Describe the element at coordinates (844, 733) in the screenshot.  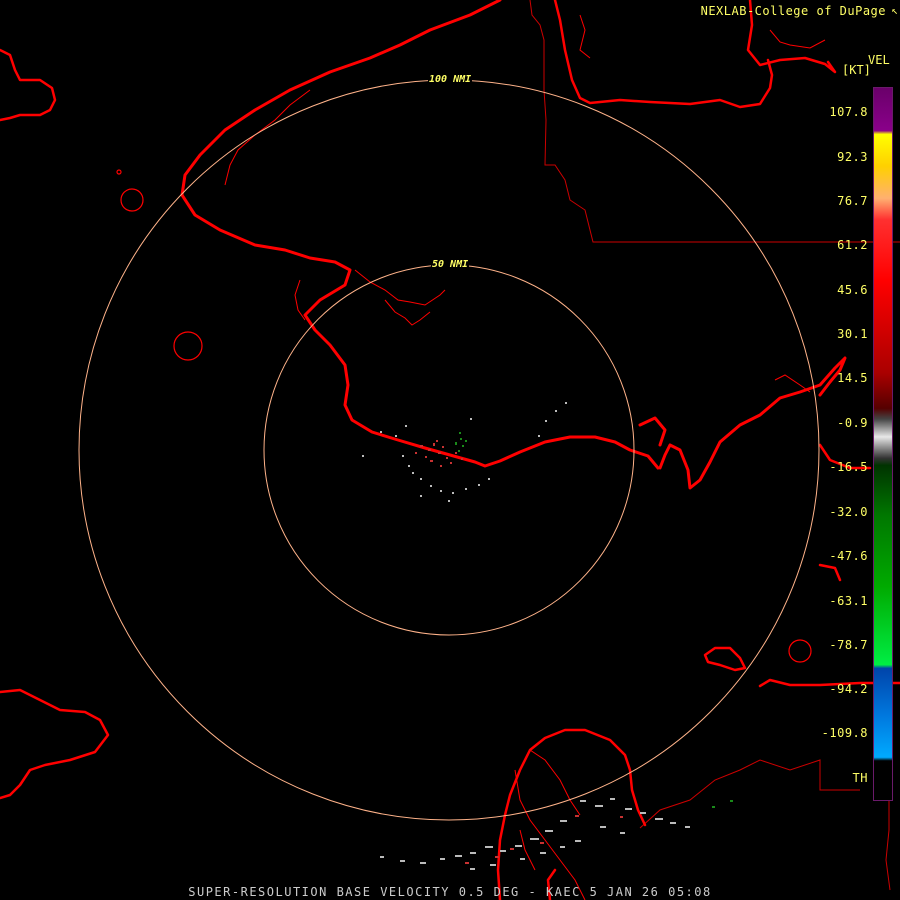
I see `scale-label: -109.8` at that location.